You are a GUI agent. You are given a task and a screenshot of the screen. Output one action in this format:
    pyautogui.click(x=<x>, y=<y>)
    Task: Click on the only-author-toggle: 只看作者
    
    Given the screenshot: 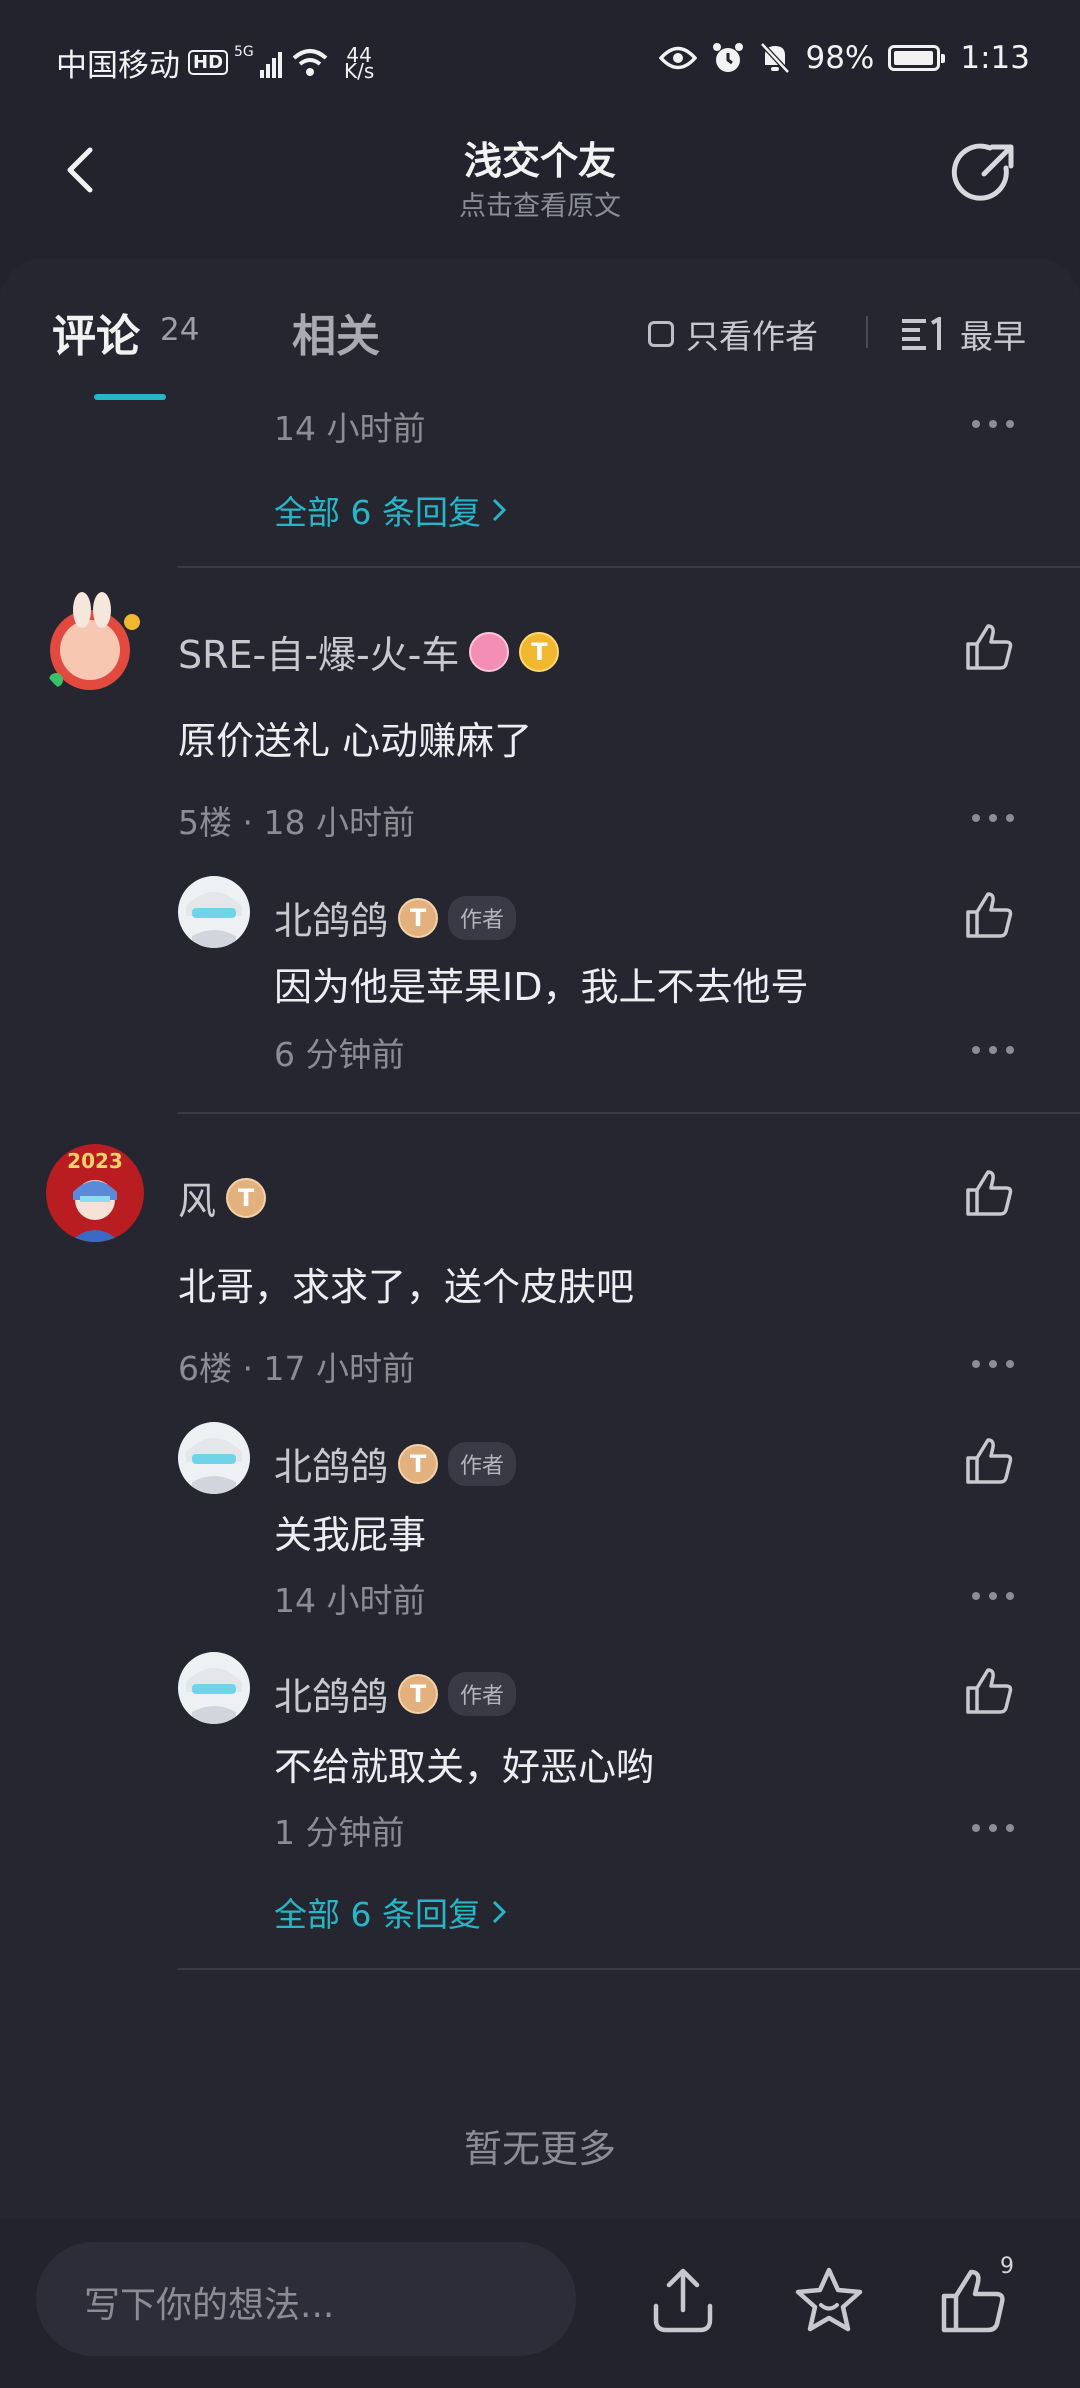 What is the action you would take?
    pyautogui.click(x=733, y=334)
    